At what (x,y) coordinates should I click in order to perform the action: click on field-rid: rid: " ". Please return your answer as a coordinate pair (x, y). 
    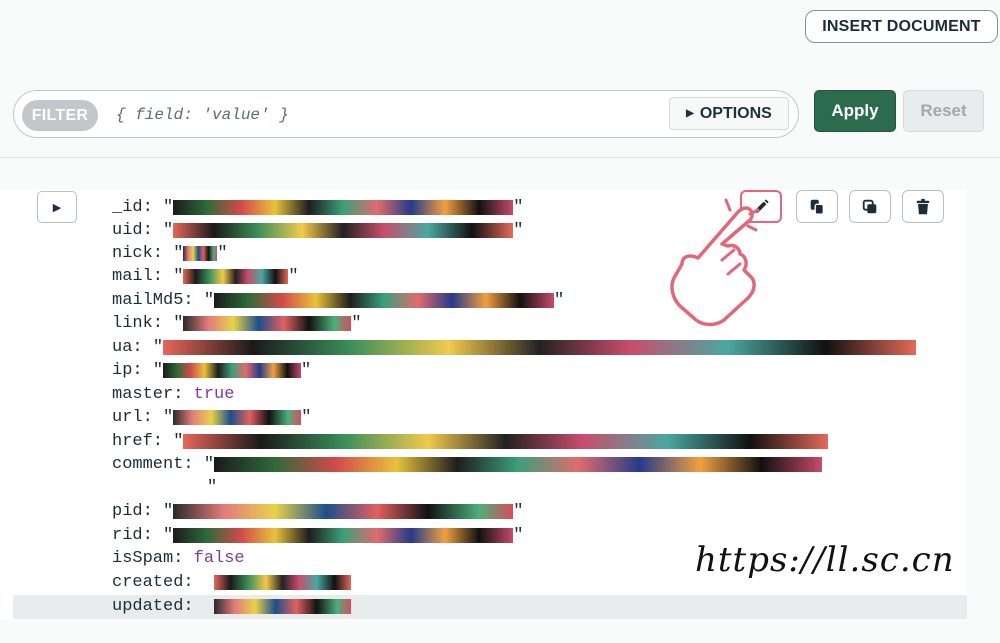
    Looking at the image, I should click on (318, 535).